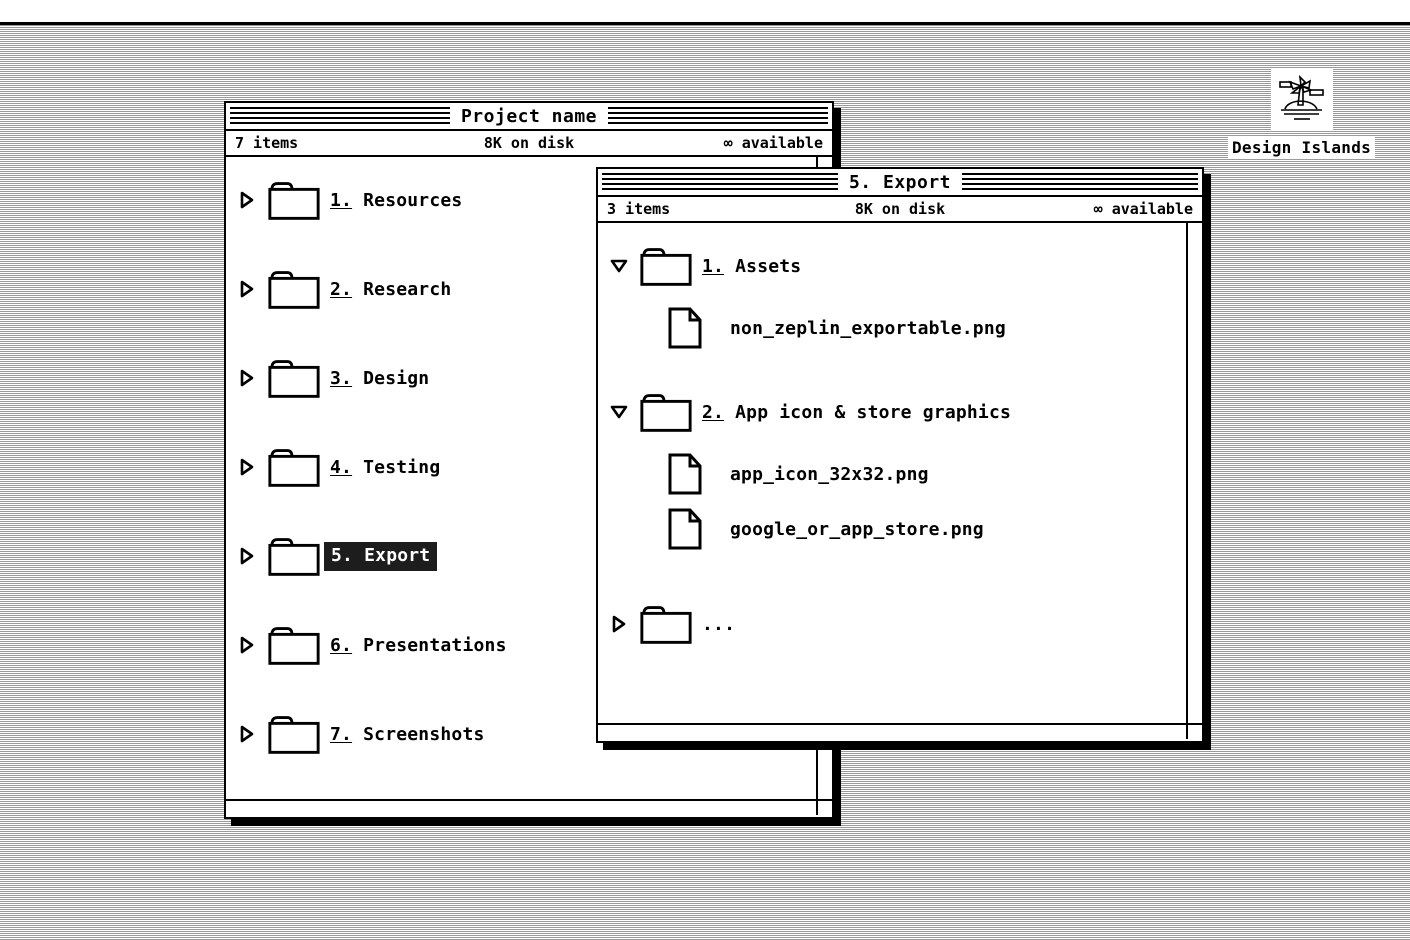 This screenshot has height=940, width=1410. What do you see at coordinates (853, 529) in the screenshot?
I see `list-item-label: google_or_app_store.png` at bounding box center [853, 529].